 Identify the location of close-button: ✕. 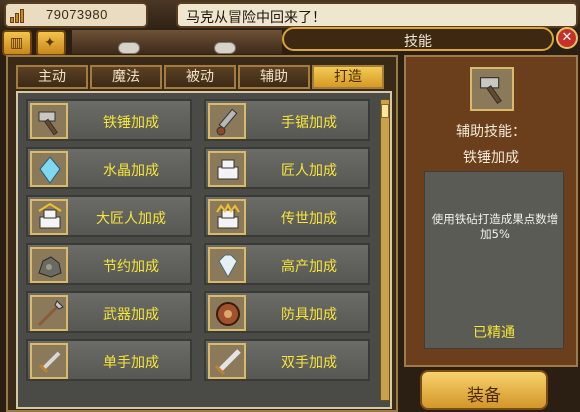
(567, 38).